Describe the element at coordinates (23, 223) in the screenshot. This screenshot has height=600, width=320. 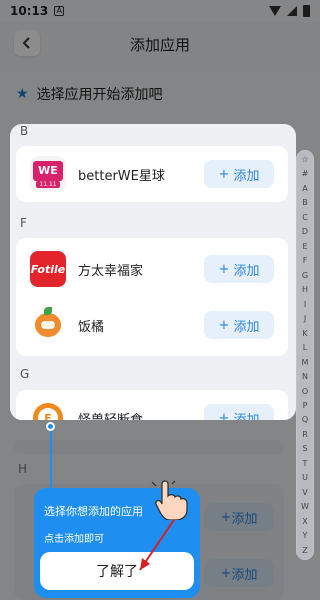
I see `section-letter-f: F` at that location.